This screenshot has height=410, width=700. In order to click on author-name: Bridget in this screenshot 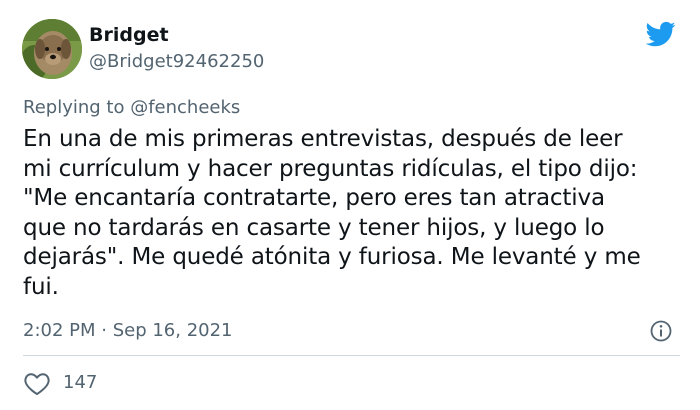, I will do `click(129, 35)`.